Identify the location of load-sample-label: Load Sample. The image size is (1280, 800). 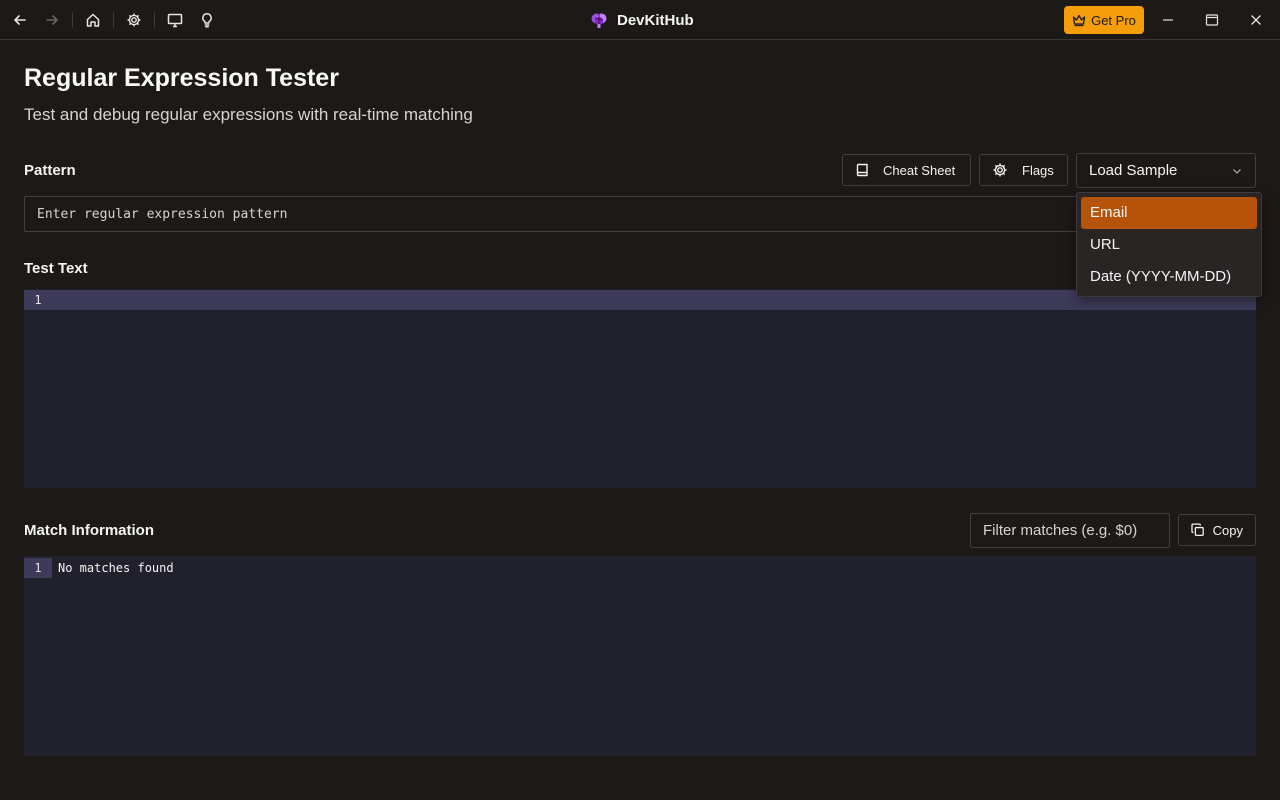
(1133, 170).